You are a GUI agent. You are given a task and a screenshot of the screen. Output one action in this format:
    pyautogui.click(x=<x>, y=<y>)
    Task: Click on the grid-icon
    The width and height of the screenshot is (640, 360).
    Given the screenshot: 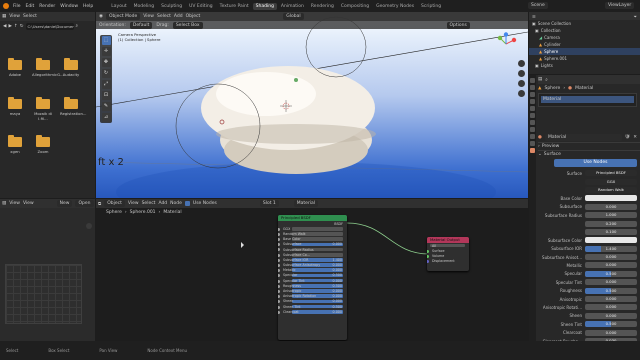 What is the action you would take?
    pyautogui.click(x=521, y=93)
    